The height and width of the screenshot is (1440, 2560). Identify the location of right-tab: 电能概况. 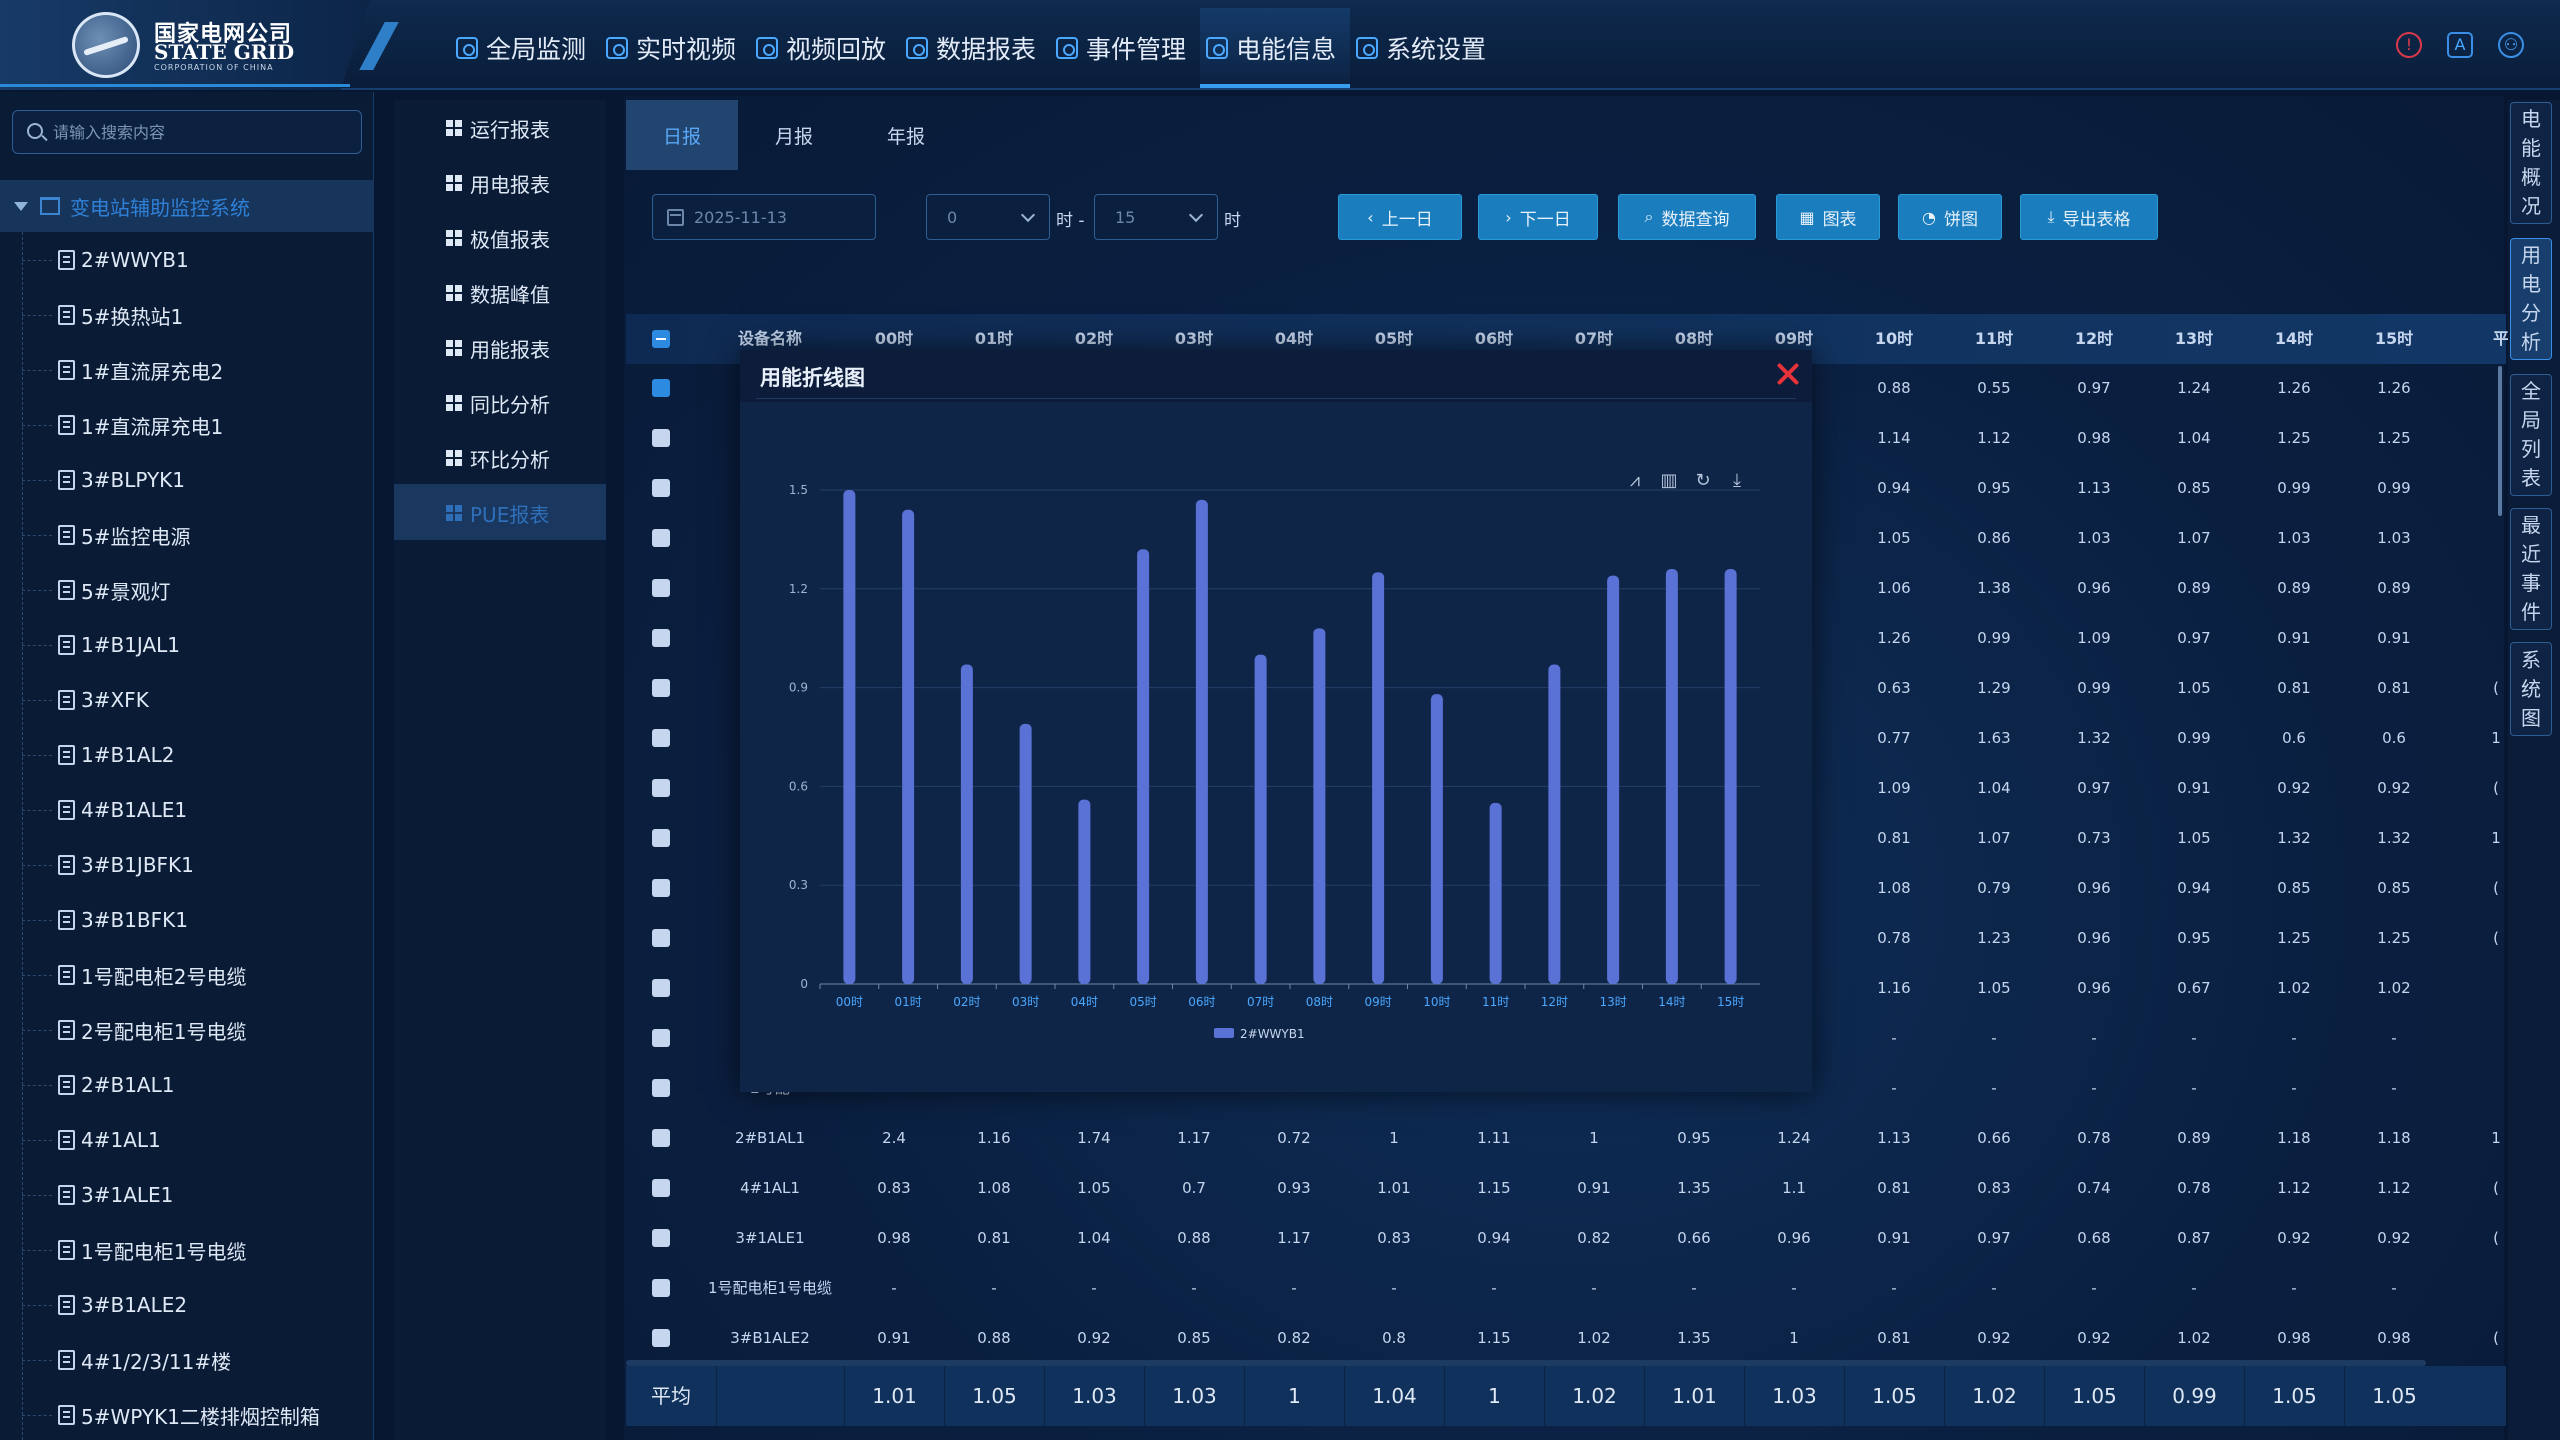
(2531, 163).